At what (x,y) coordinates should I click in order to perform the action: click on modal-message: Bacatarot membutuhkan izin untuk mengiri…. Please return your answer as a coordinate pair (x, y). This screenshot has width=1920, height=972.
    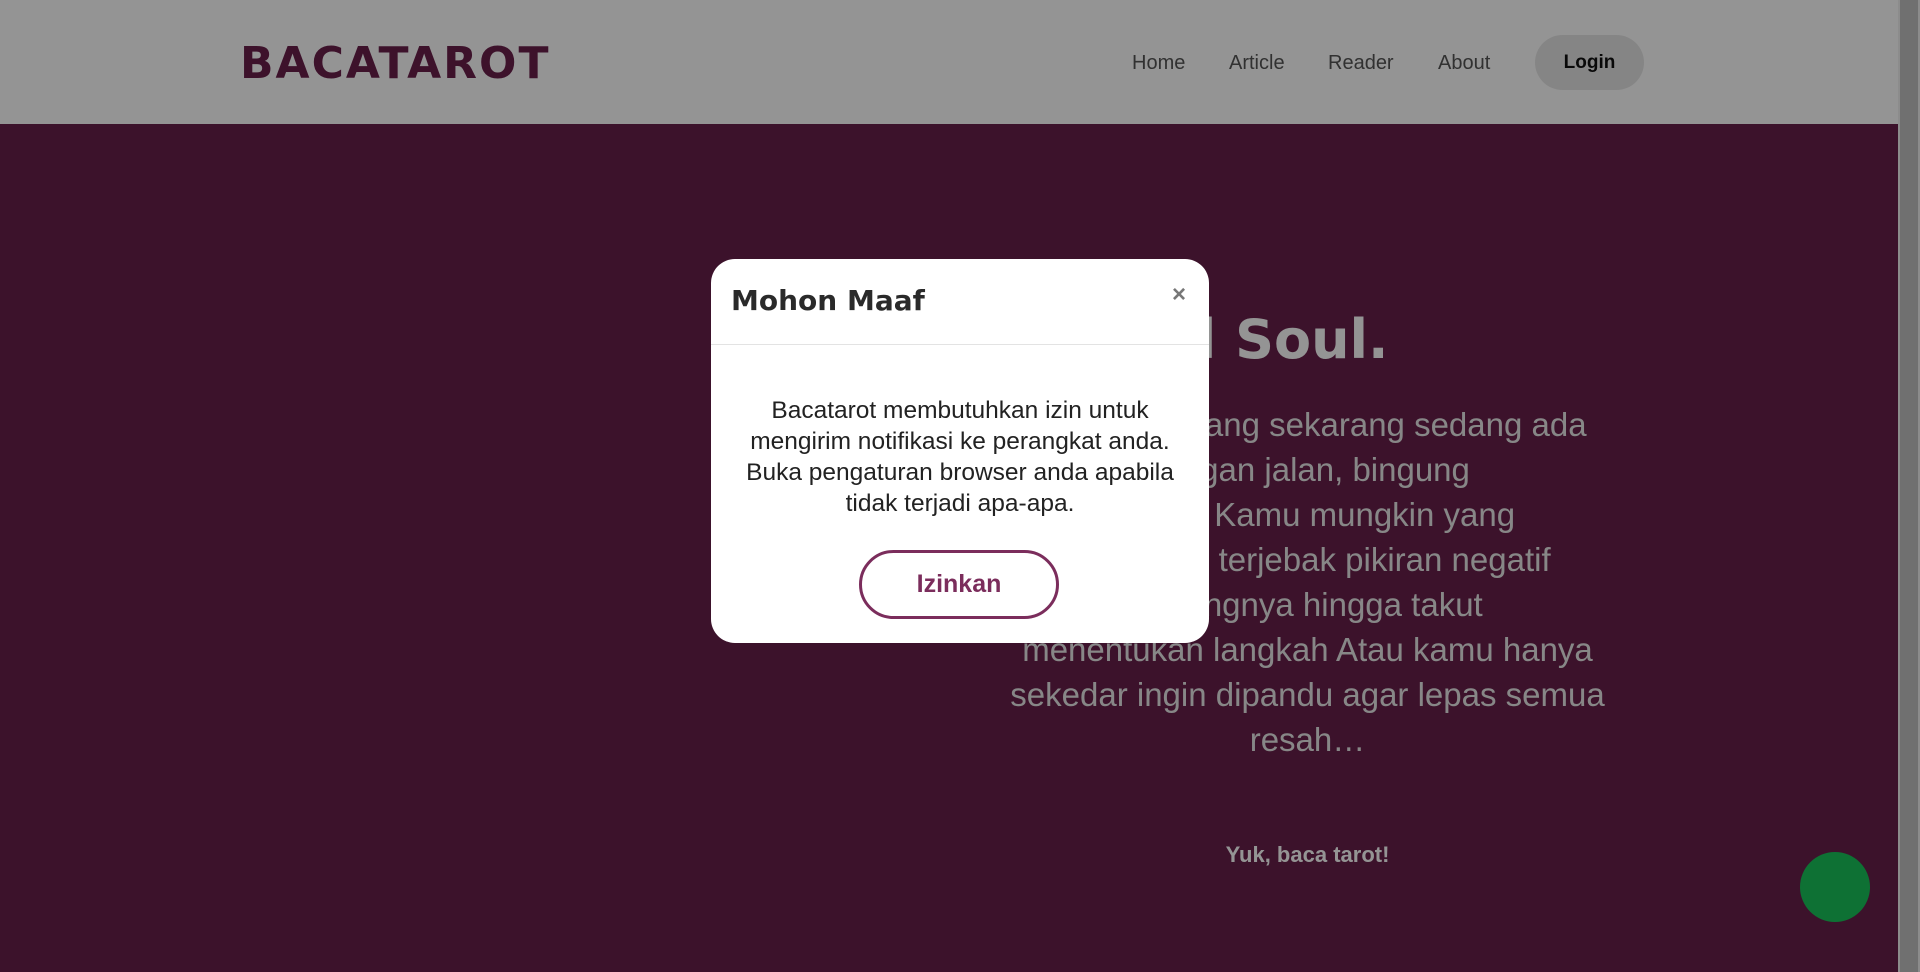
    Looking at the image, I should click on (960, 457).